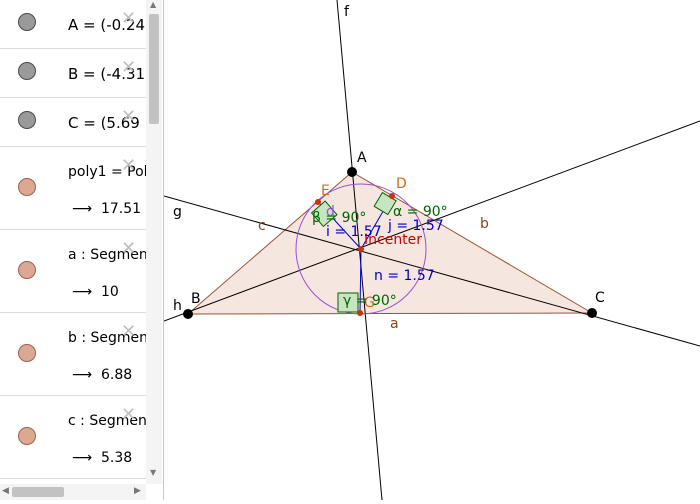 Image resolution: width=700 pixels, height=504 pixels. What do you see at coordinates (154, 242) in the screenshot?
I see `vertical-scrollbar: ▲ ▼` at bounding box center [154, 242].